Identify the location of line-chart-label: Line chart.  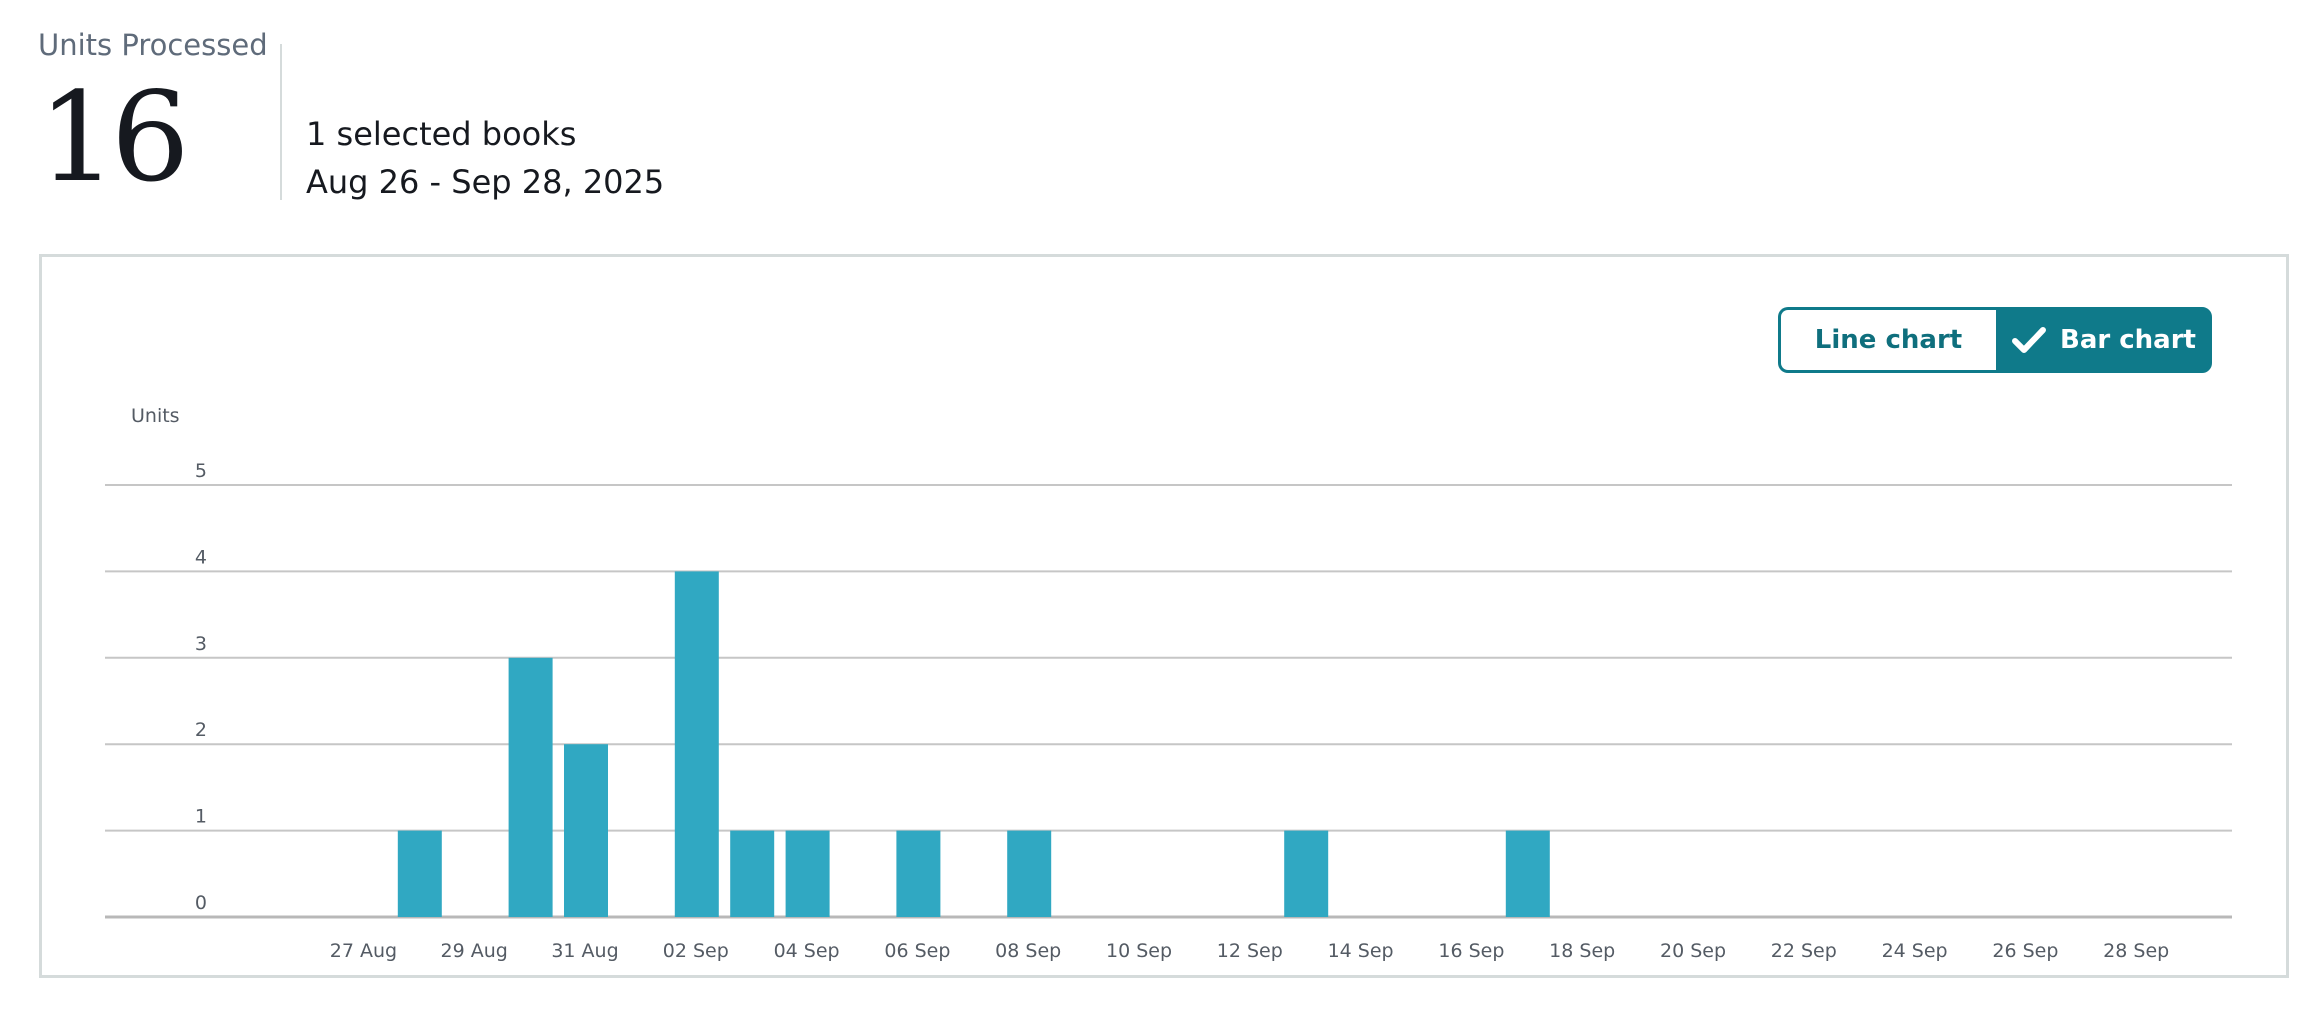
(1888, 340).